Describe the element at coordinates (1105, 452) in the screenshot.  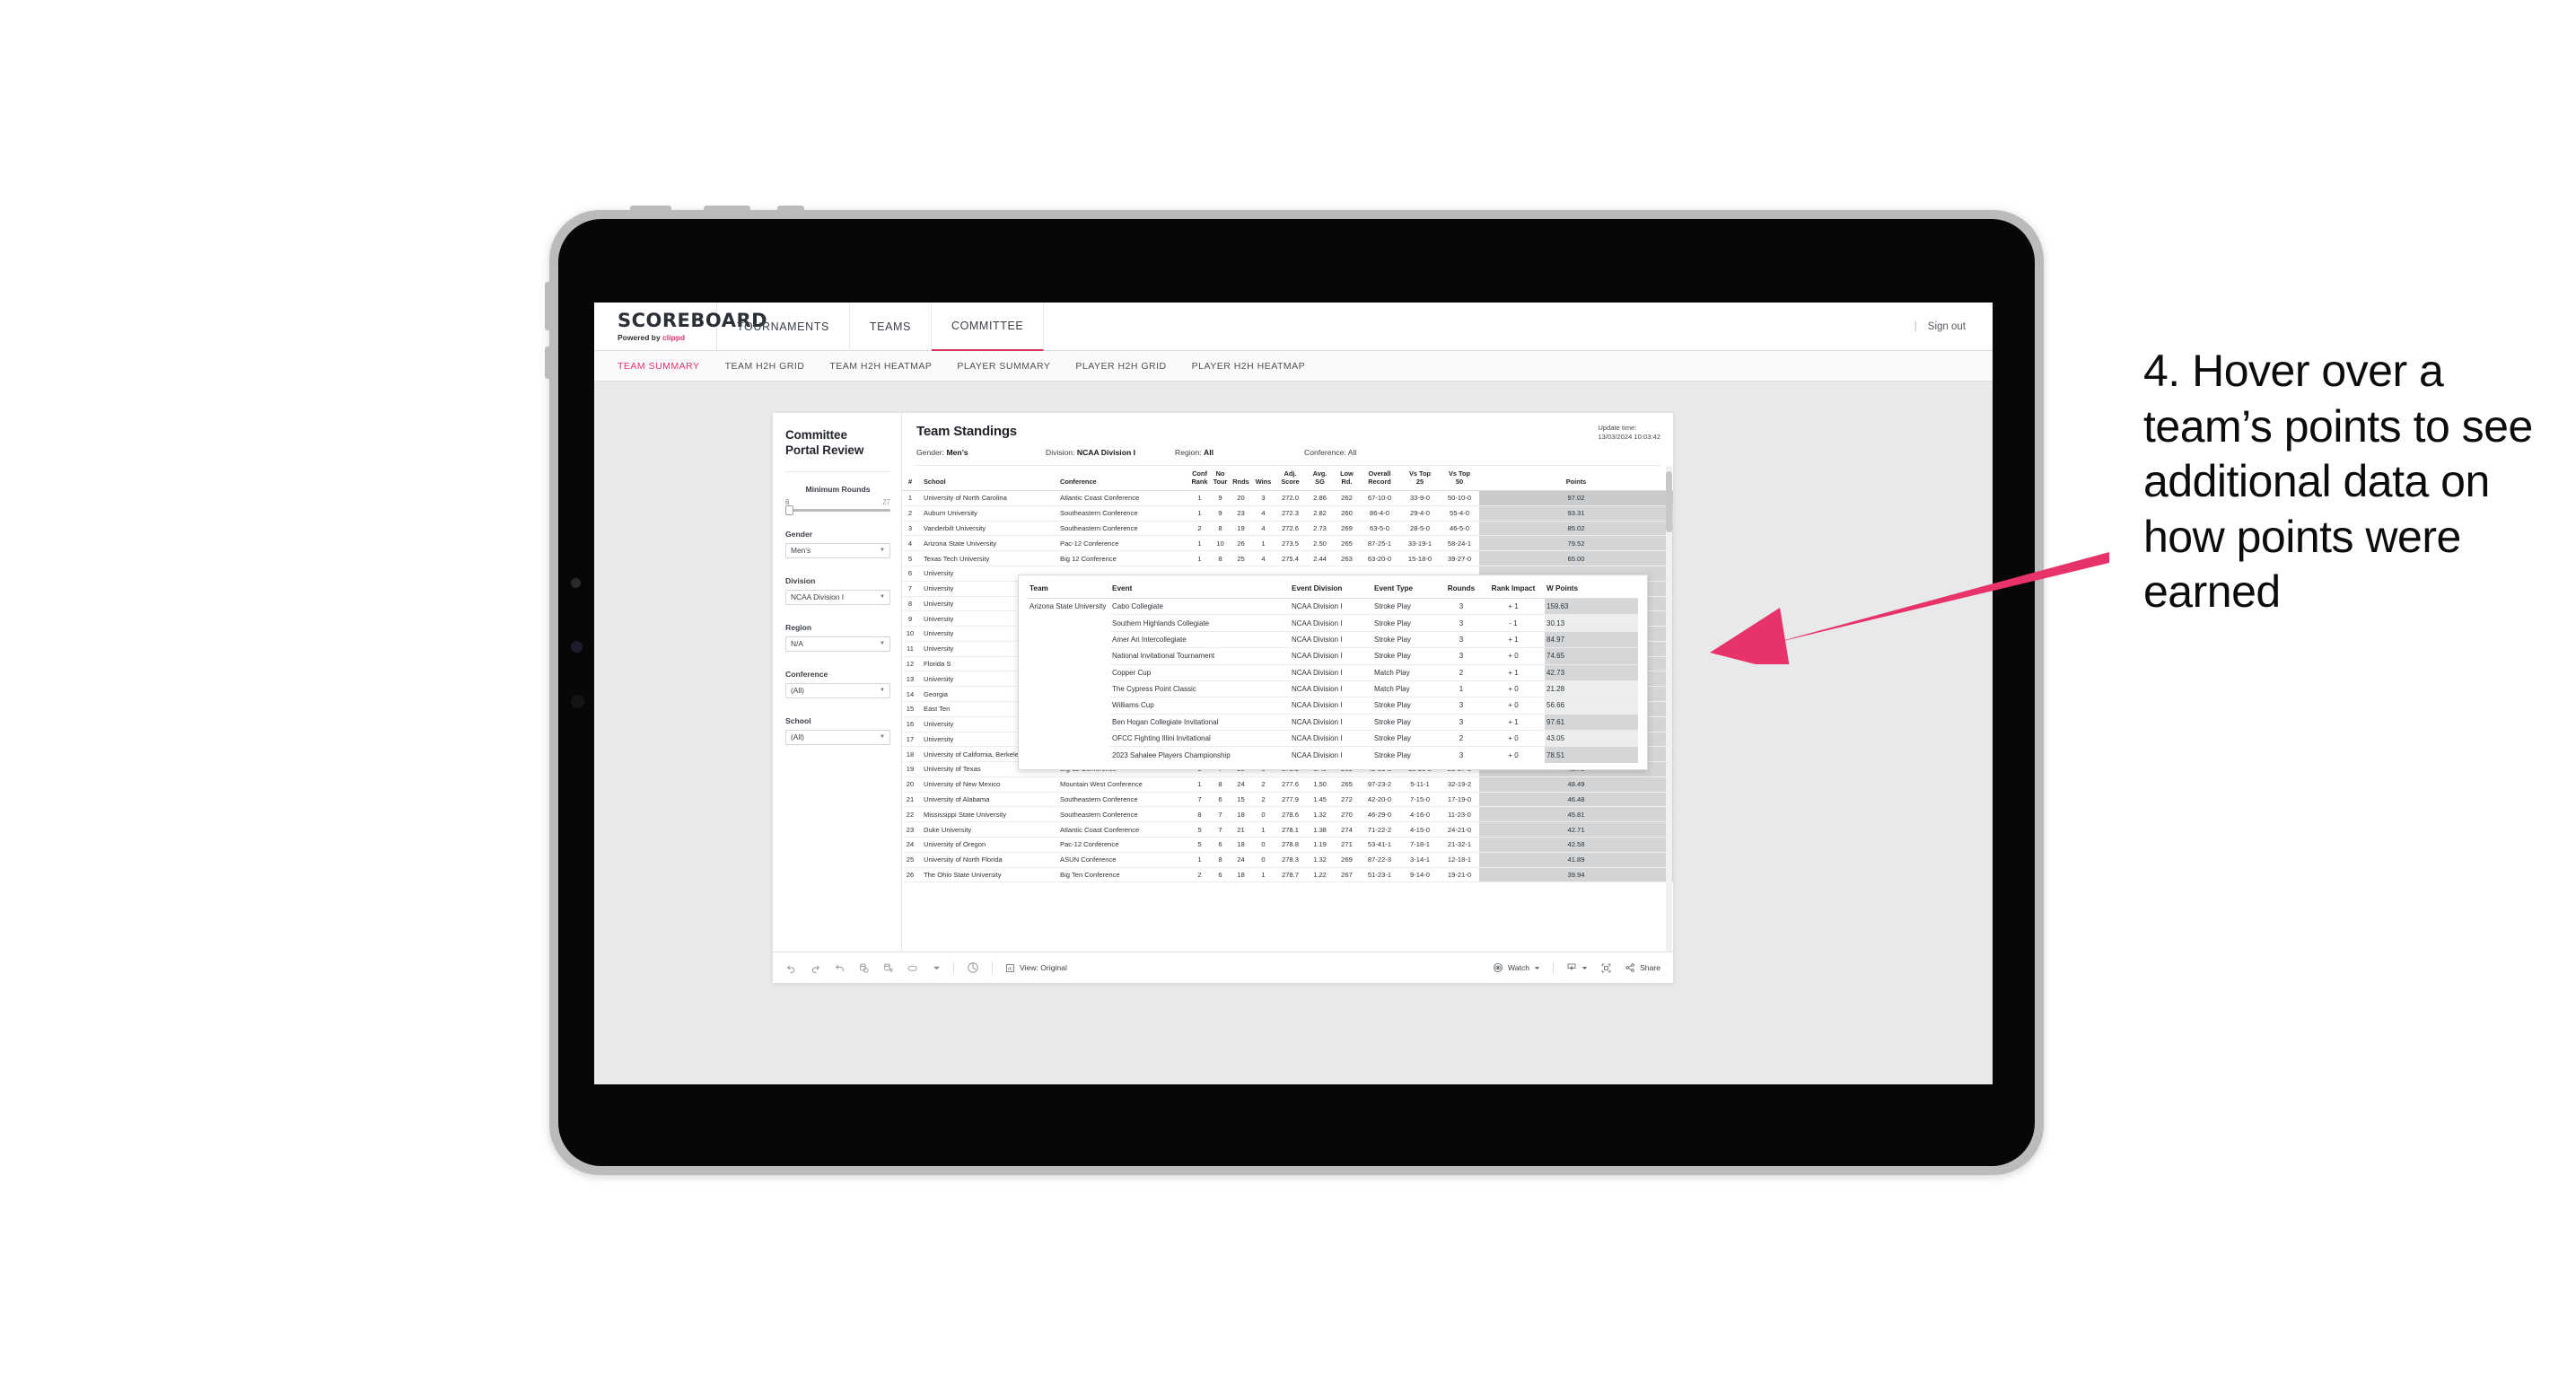
I see `applied-division-value: NCAA Division I` at that location.